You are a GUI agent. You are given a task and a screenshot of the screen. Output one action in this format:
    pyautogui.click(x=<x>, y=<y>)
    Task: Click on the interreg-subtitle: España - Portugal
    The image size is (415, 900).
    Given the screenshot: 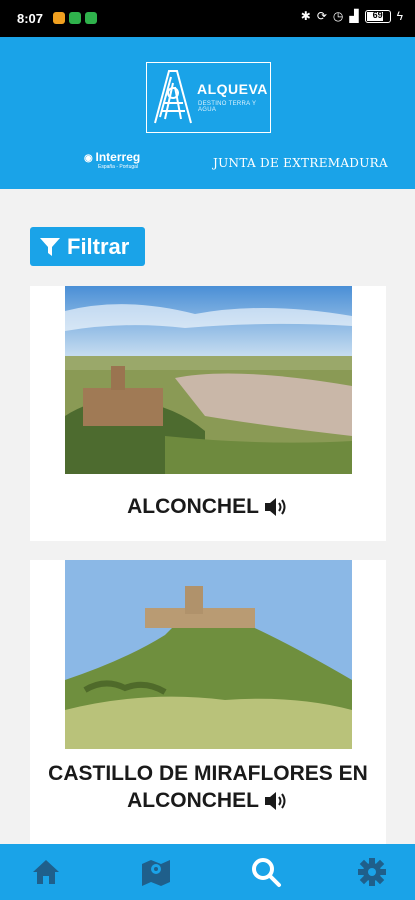 What is the action you would take?
    pyautogui.click(x=118, y=167)
    